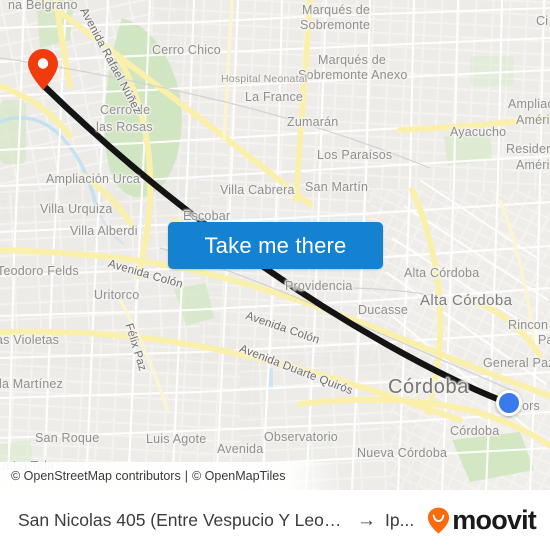 The width and height of the screenshot is (550, 550). Describe the element at coordinates (239, 476) in the screenshot. I see `attribution-openmaptiles: © OpenMapTiles` at that location.